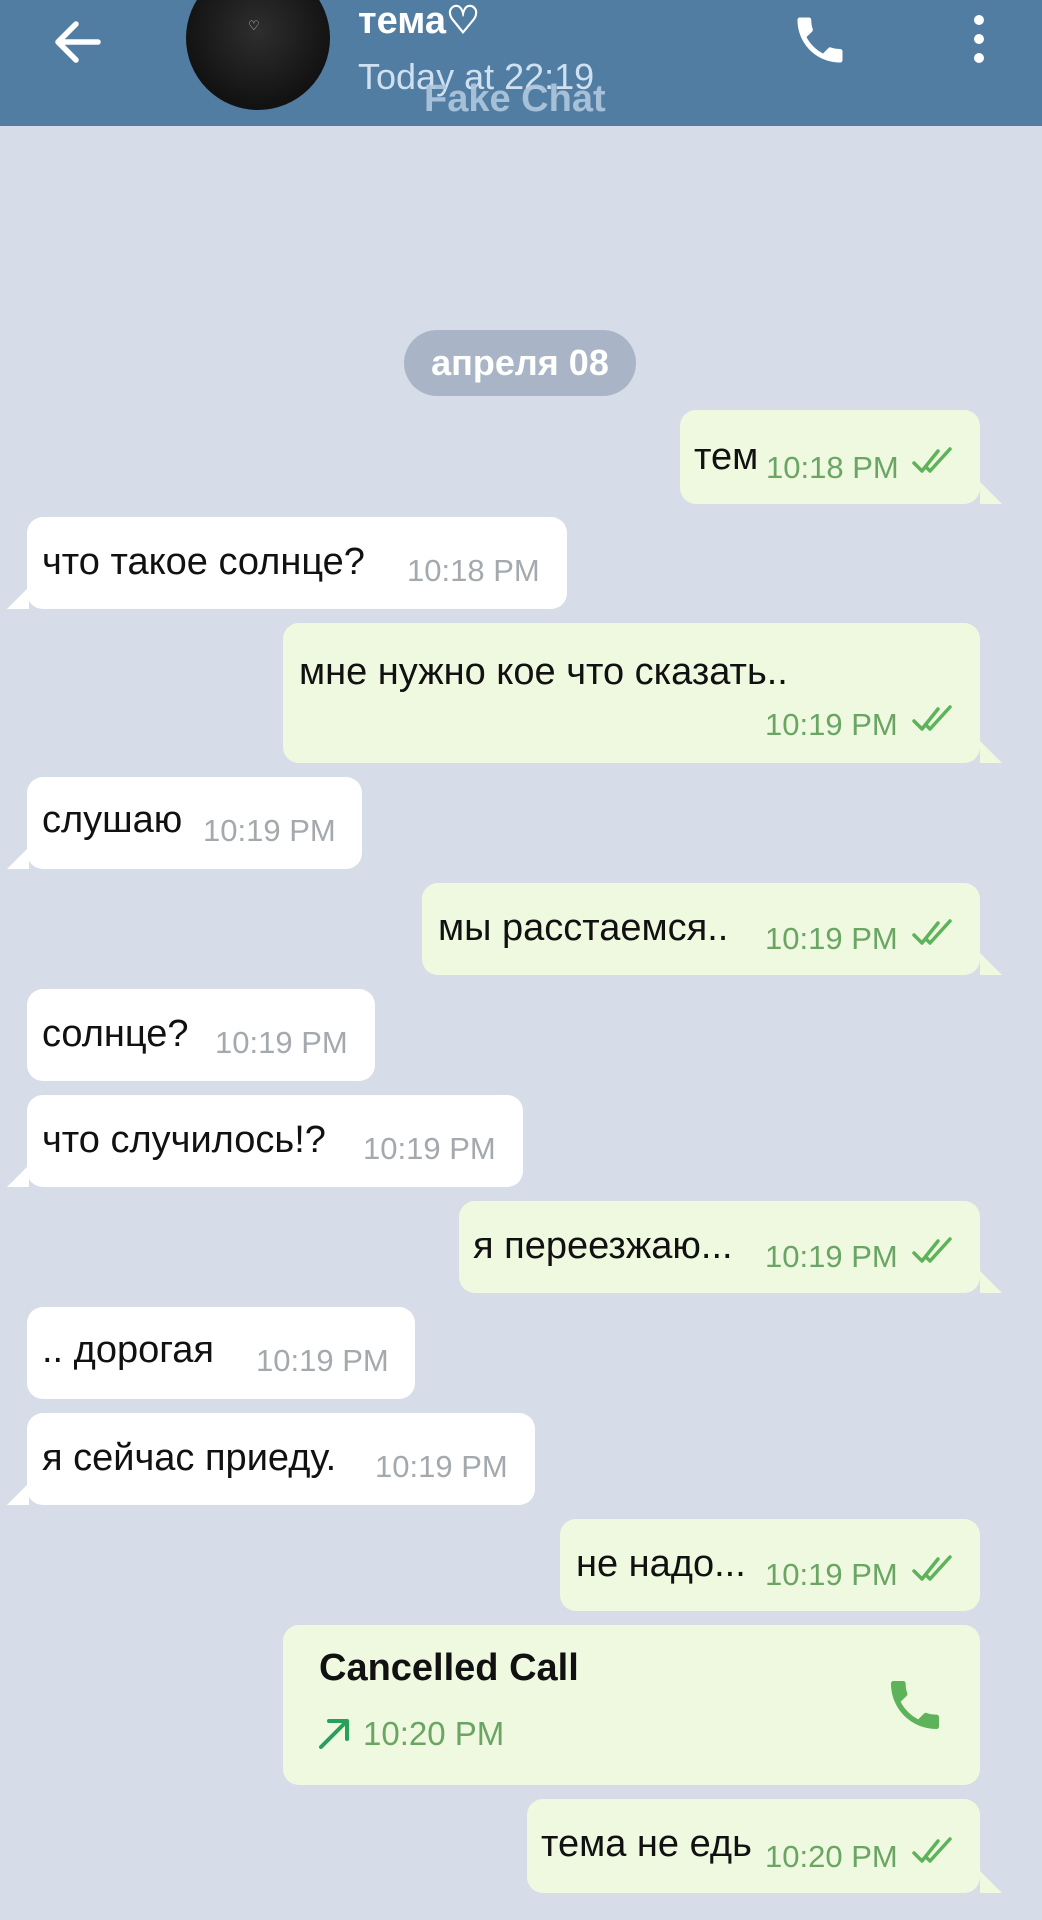 The width and height of the screenshot is (1042, 1920). What do you see at coordinates (543, 672) in the screenshot?
I see `message-text: мне нужно кое что сказать..` at bounding box center [543, 672].